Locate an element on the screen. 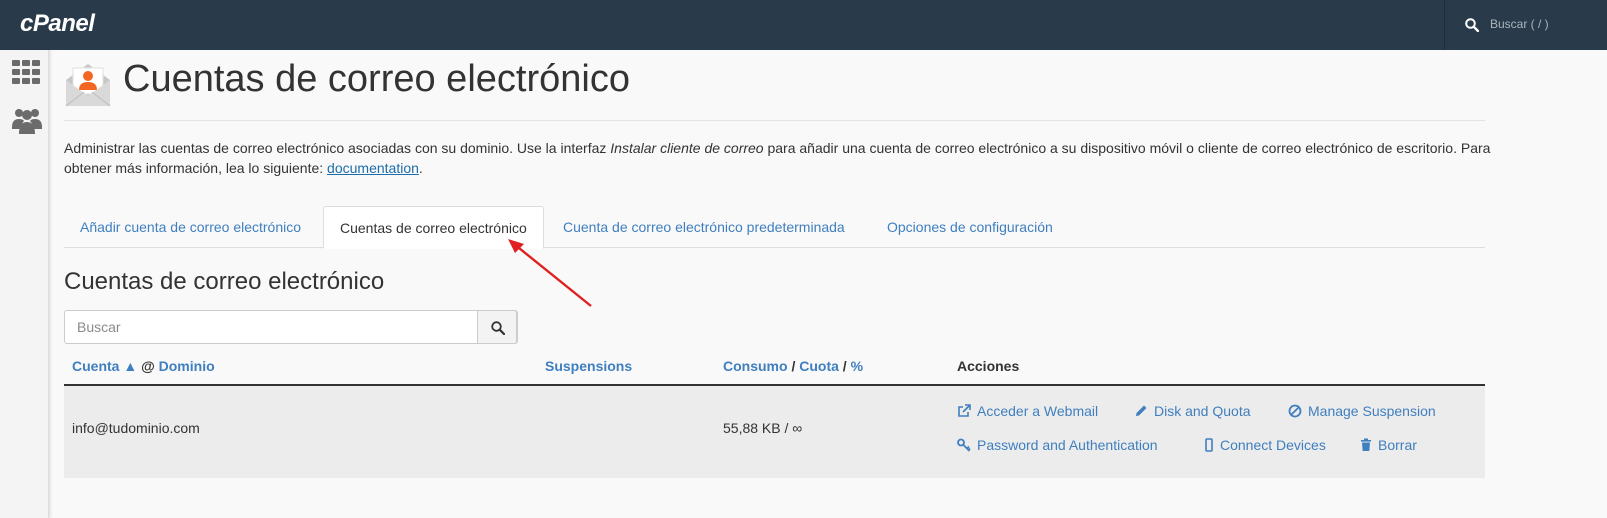 Image resolution: width=1607 pixels, height=518 pixels. pencil-icon is located at coordinates (1141, 410).